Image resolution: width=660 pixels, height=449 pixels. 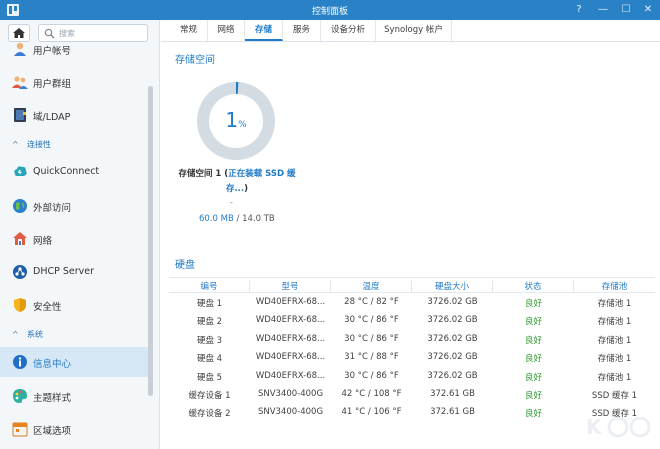 What do you see at coordinates (236, 120) in the screenshot?
I see `usage-percent: 1%` at bounding box center [236, 120].